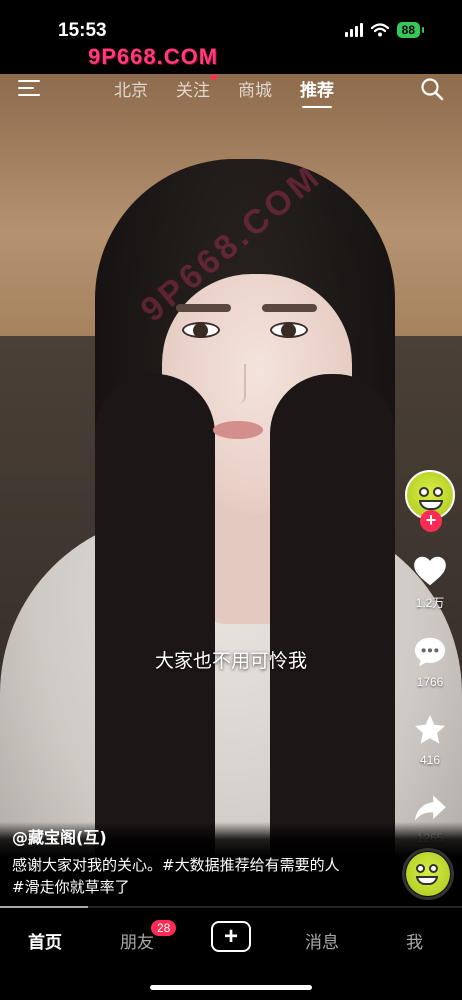 The width and height of the screenshot is (462, 1000). Describe the element at coordinates (379, 30) in the screenshot. I see `wifi-icon` at that location.